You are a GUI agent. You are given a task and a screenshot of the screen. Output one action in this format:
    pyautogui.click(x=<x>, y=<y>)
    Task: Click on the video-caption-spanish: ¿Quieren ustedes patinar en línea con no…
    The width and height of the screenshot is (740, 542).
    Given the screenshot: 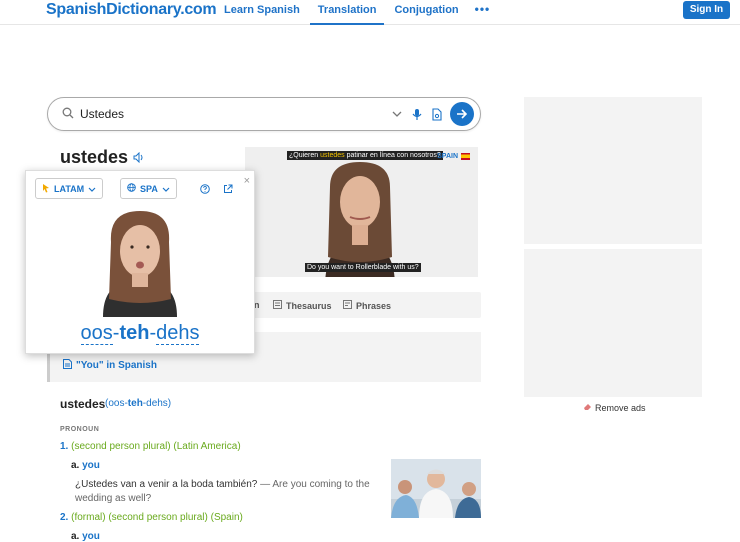 What is the action you would take?
    pyautogui.click(x=365, y=155)
    